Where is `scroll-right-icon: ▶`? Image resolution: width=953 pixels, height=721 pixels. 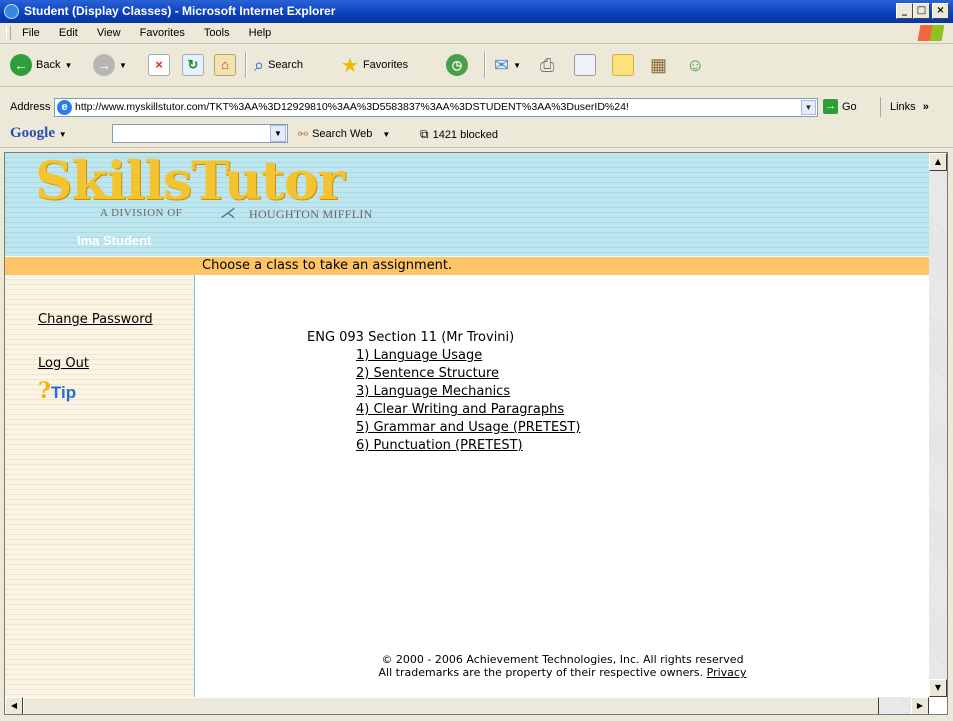
scroll-right-icon: ▶ is located at coordinates (920, 705).